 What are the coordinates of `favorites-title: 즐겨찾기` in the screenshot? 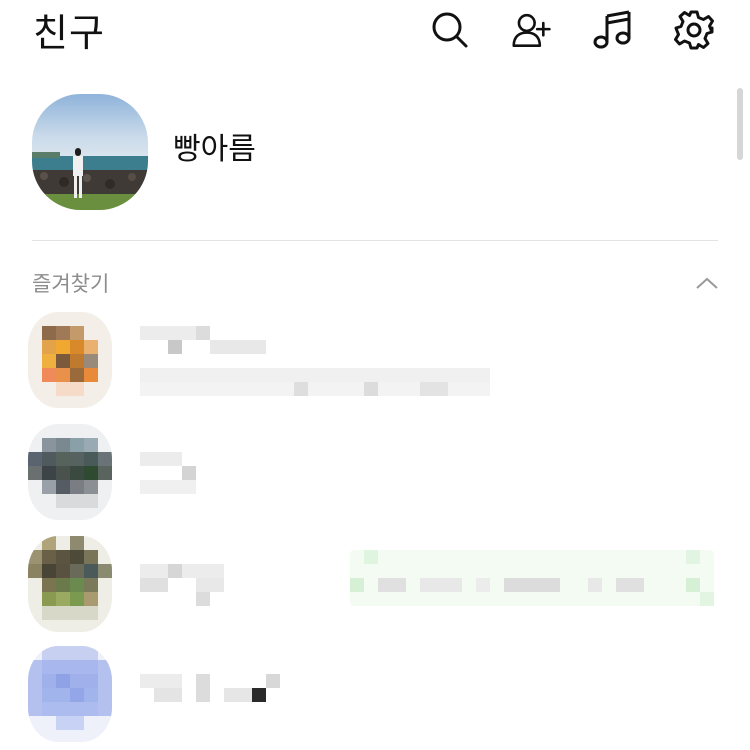 It's located at (71, 284).